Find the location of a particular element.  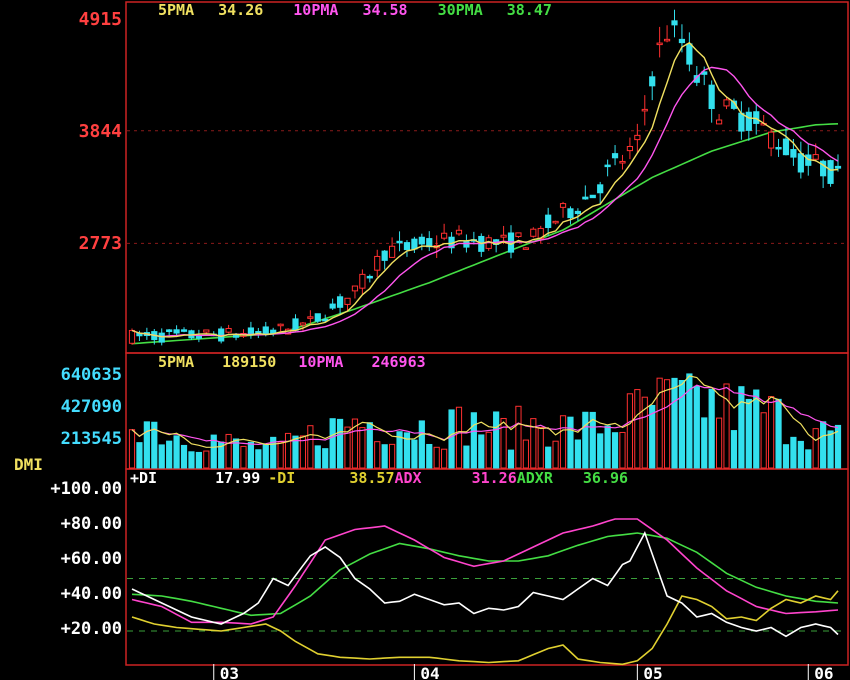

vol-ma5-legend-label: 5PMA is located at coordinates (176, 362).